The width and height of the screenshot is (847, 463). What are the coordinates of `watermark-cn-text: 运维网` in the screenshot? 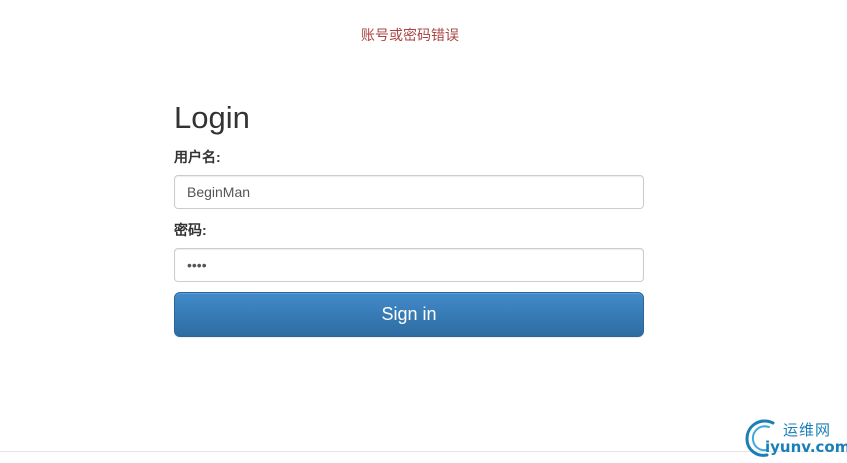 It's located at (807, 430).